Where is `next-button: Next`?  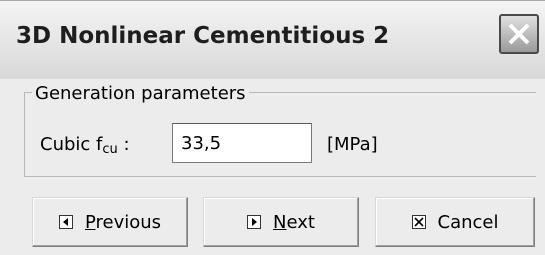
next-button: Next is located at coordinates (281, 222).